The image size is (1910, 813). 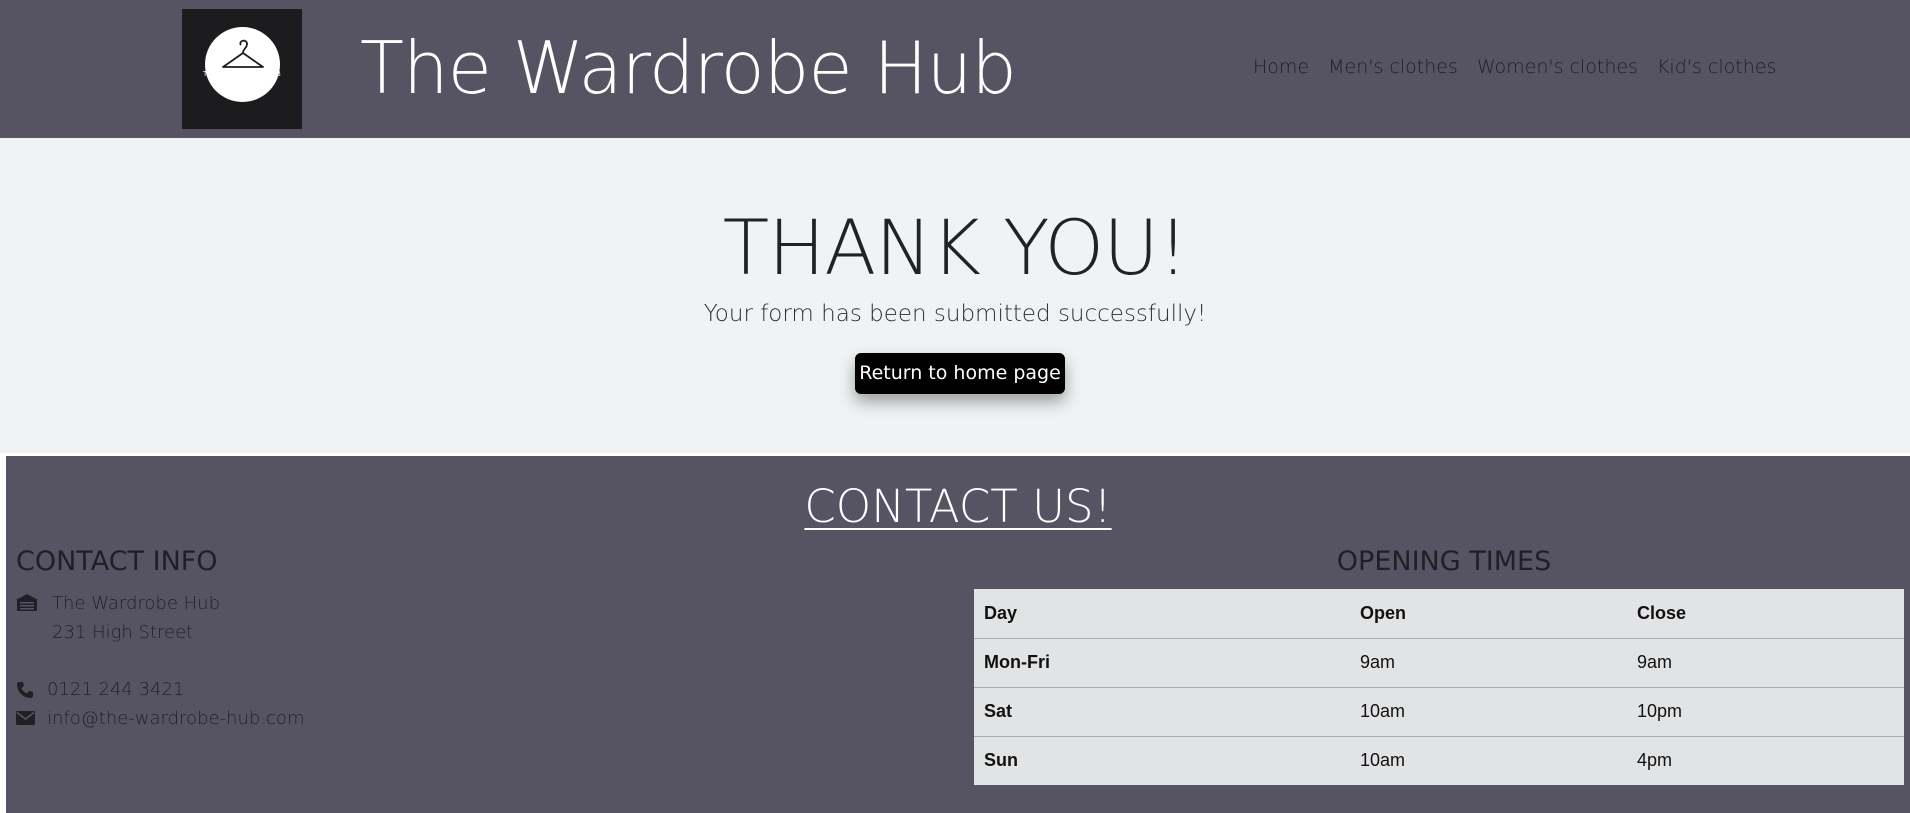 What do you see at coordinates (1488, 614) in the screenshot?
I see `column-header-open: Open` at bounding box center [1488, 614].